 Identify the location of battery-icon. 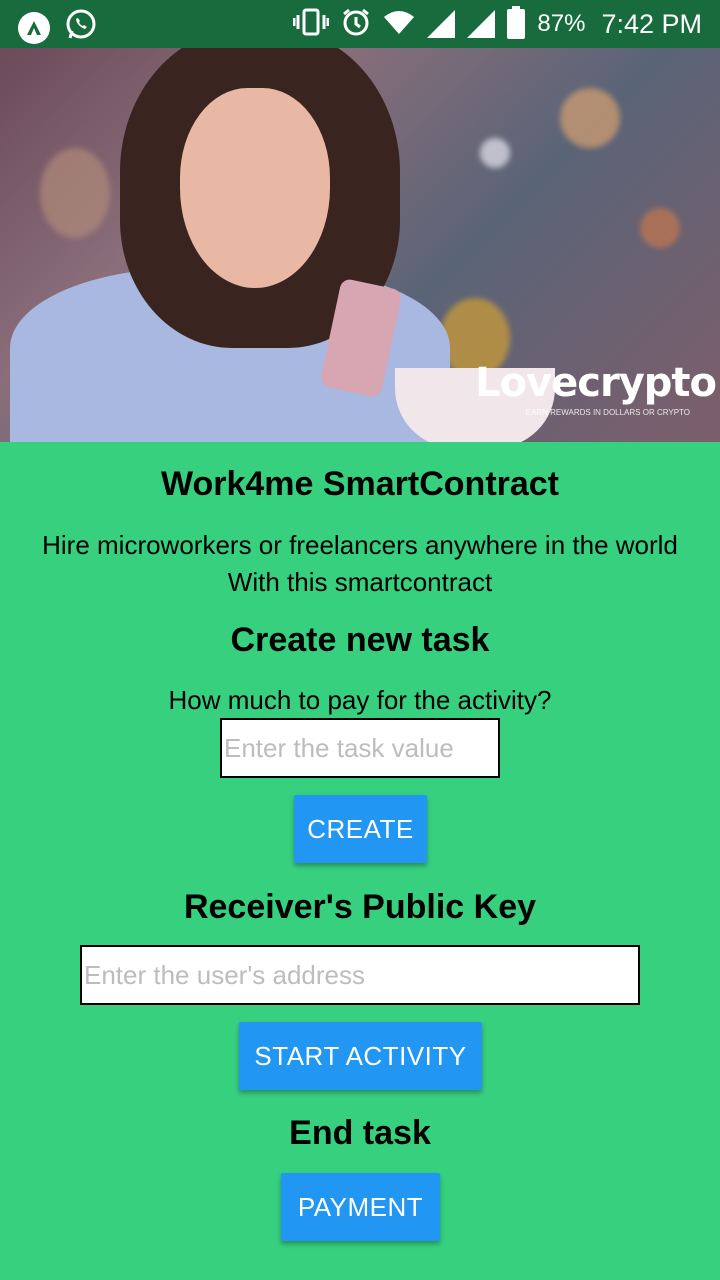
(516, 22).